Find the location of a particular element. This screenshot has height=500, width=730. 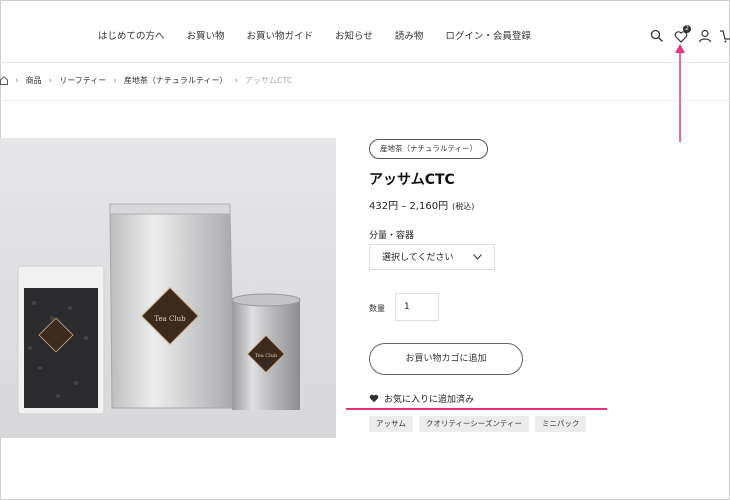

breadcrumb: › 商品 › リーフティー › 産地茶（ナチュラルティー） › アッサムCTC is located at coordinates (146, 80).